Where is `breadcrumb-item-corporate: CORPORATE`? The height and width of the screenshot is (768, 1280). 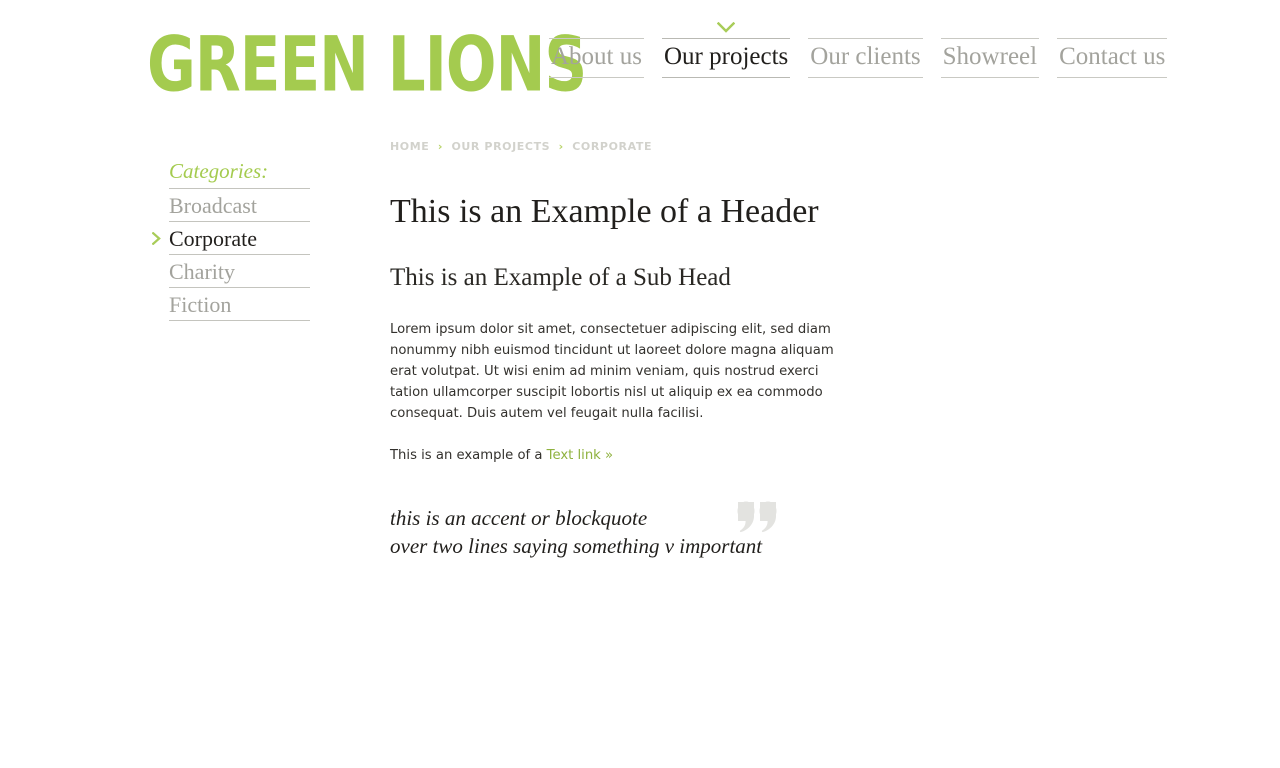
breadcrumb-item-corporate: CORPORATE is located at coordinates (612, 146).